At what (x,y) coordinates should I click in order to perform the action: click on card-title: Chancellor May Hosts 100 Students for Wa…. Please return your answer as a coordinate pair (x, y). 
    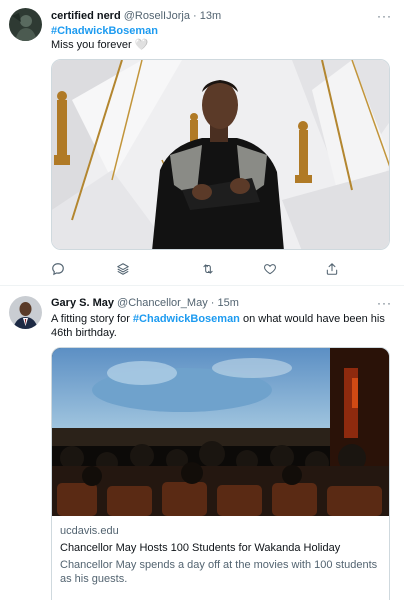
    Looking at the image, I should click on (222, 548).